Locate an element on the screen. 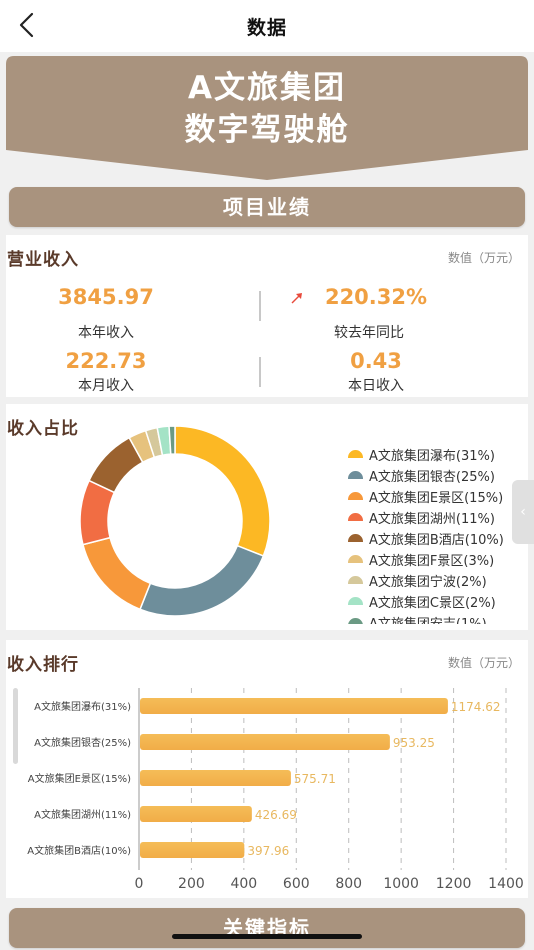 Image resolution: width=534 pixels, height=950 pixels. legend-item: A文旅集团瀑布(31%) is located at coordinates (436, 454).